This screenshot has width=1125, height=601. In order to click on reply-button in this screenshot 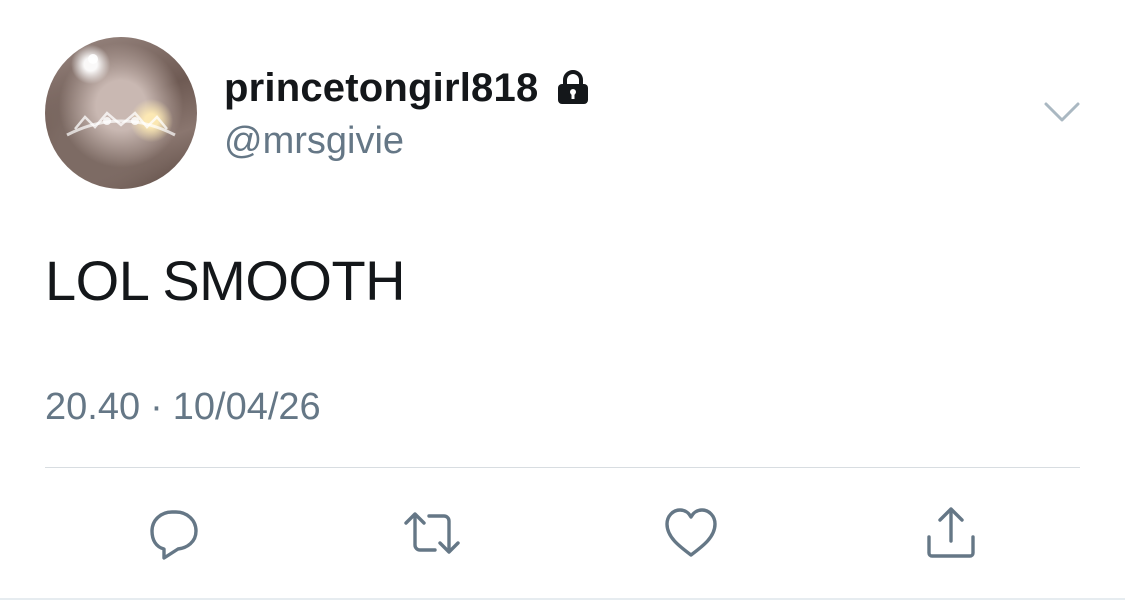, I will do `click(174, 533)`.